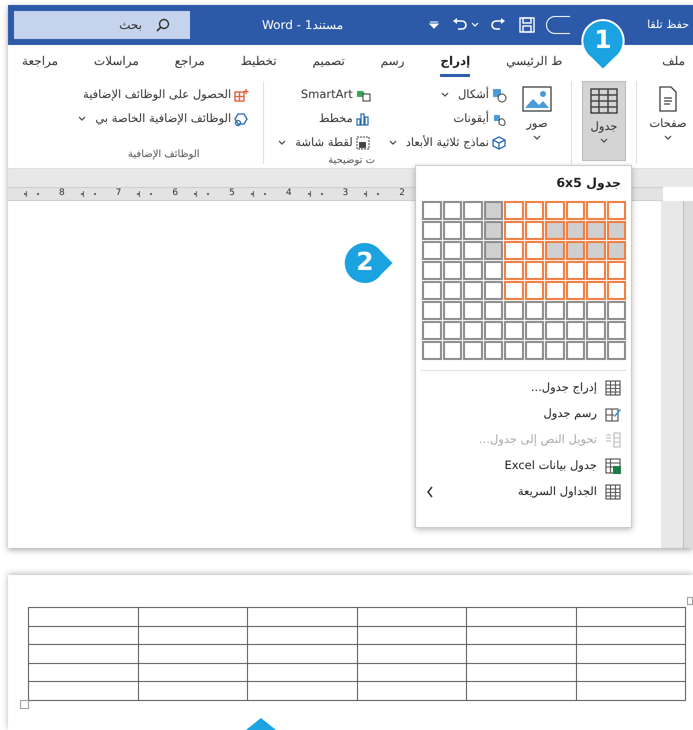  Describe the element at coordinates (164, 119) in the screenshot. I see `ribbon-command: الوظائف الإضافية الخاصة بي` at that location.